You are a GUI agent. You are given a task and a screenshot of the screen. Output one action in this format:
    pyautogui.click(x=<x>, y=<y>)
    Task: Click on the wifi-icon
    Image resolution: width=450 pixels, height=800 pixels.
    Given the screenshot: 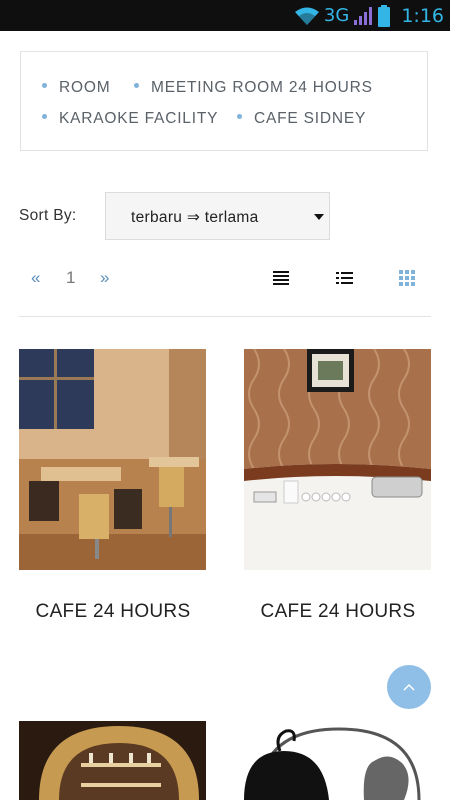 What is the action you would take?
    pyautogui.click(x=306, y=16)
    